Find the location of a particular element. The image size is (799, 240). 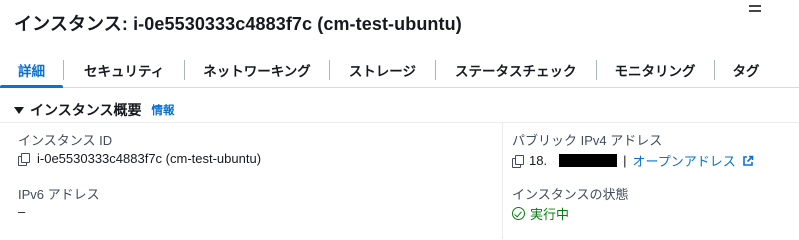

caret-down-icon is located at coordinates (19, 110).